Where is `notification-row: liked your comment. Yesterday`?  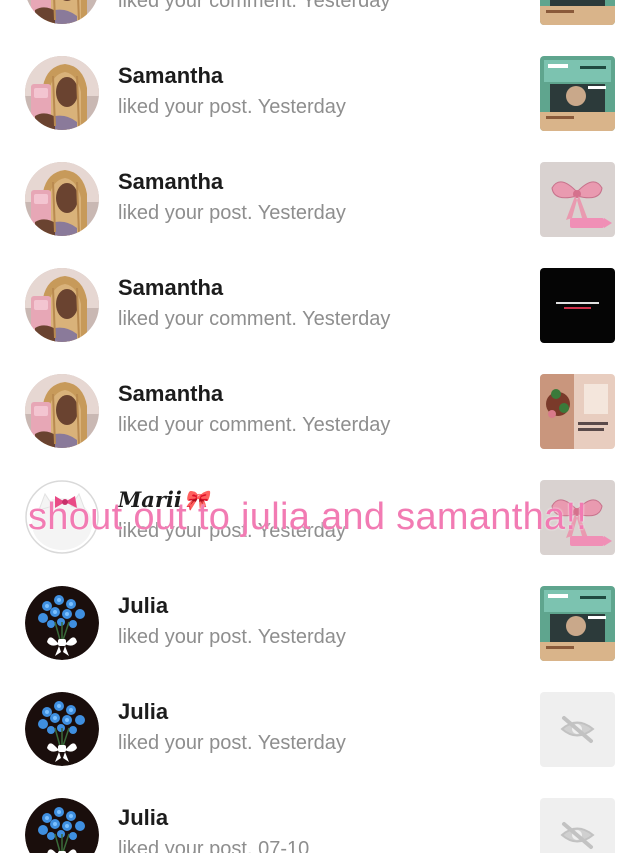 notification-row: liked your comment. Yesterday is located at coordinates (320, 20).